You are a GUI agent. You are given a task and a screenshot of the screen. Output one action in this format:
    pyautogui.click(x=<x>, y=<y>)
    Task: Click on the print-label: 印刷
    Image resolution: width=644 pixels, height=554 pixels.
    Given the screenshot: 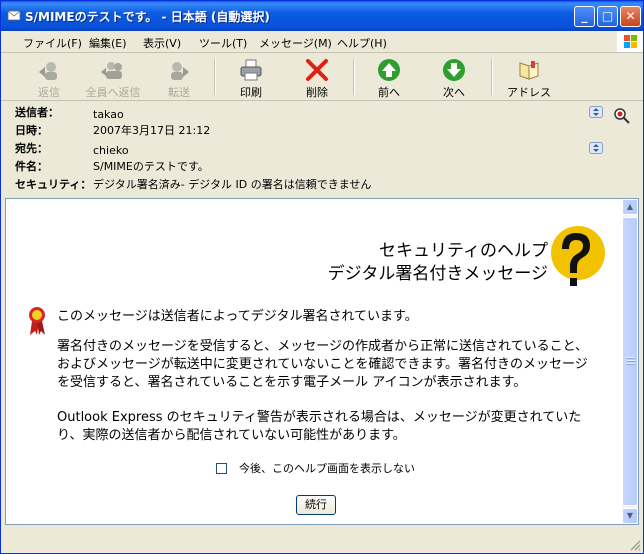 What is the action you would take?
    pyautogui.click(x=251, y=92)
    